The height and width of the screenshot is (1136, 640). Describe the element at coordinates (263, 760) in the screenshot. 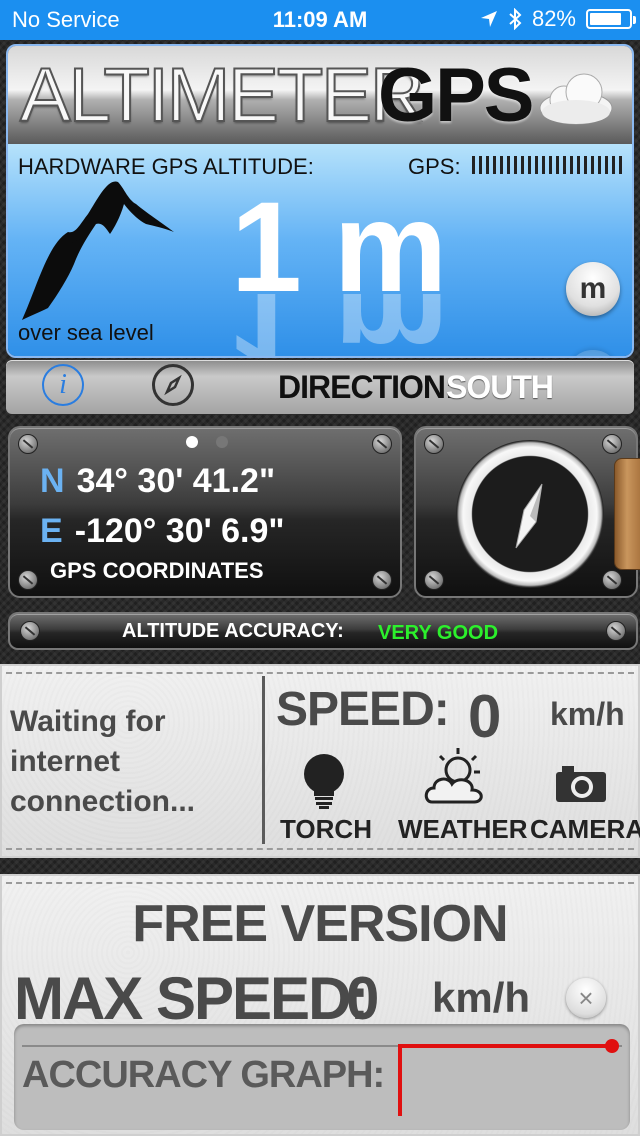

I see `divider` at that location.